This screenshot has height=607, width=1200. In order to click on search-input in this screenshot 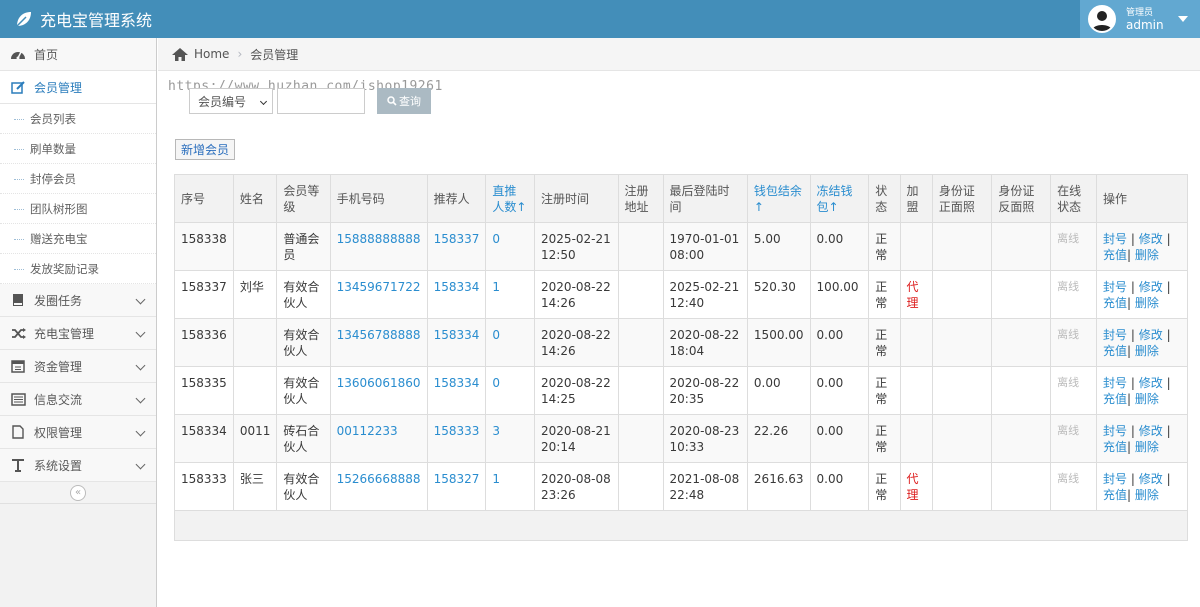, I will do `click(321, 101)`.